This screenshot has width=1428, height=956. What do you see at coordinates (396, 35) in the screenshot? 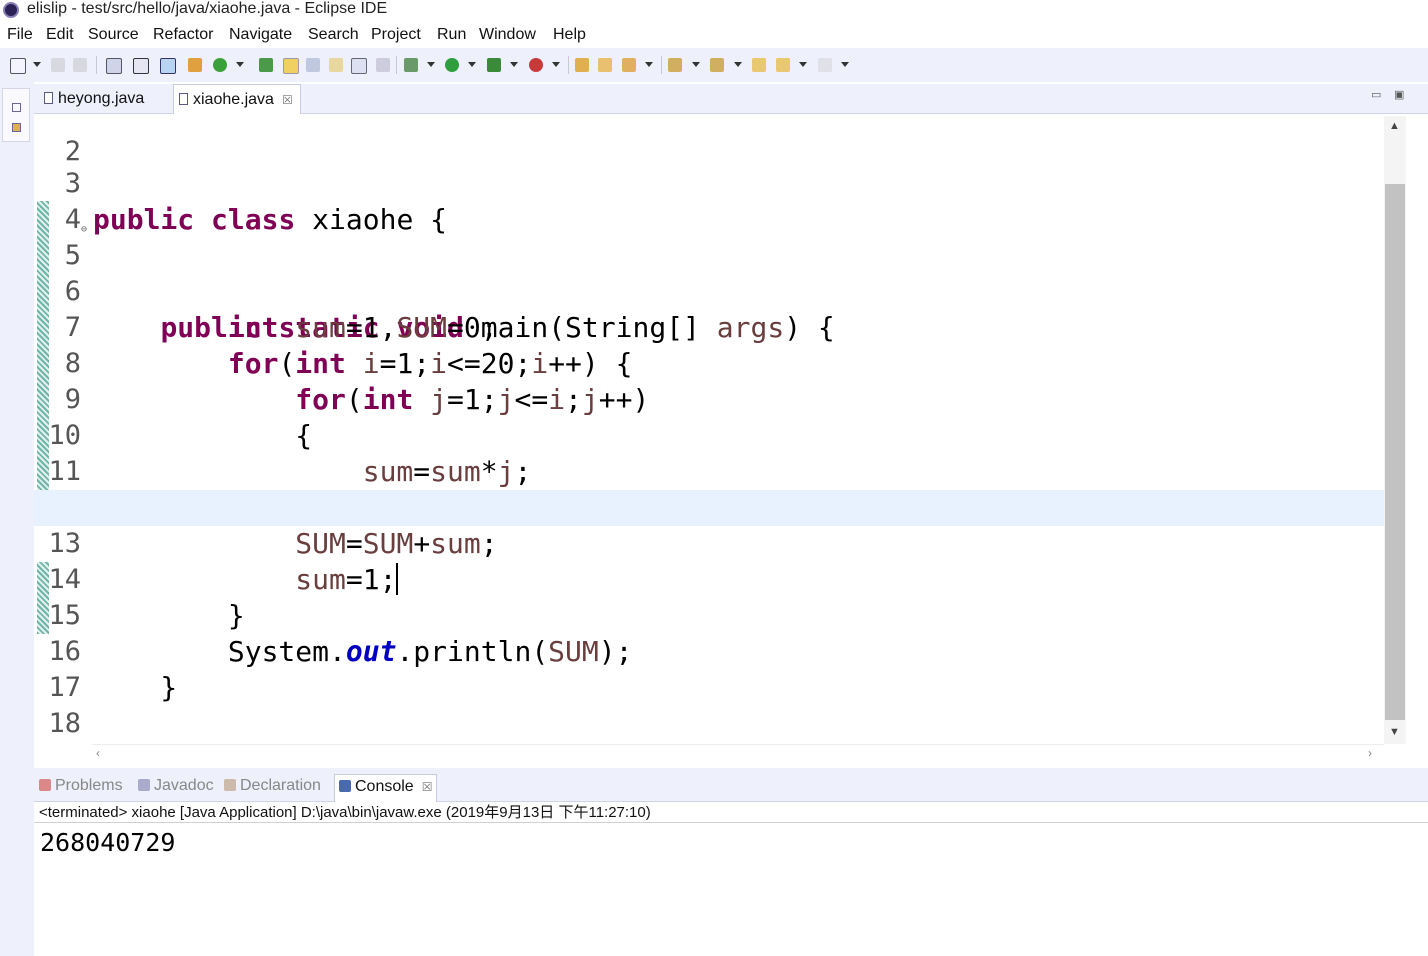
I see `menu-project: Project` at bounding box center [396, 35].